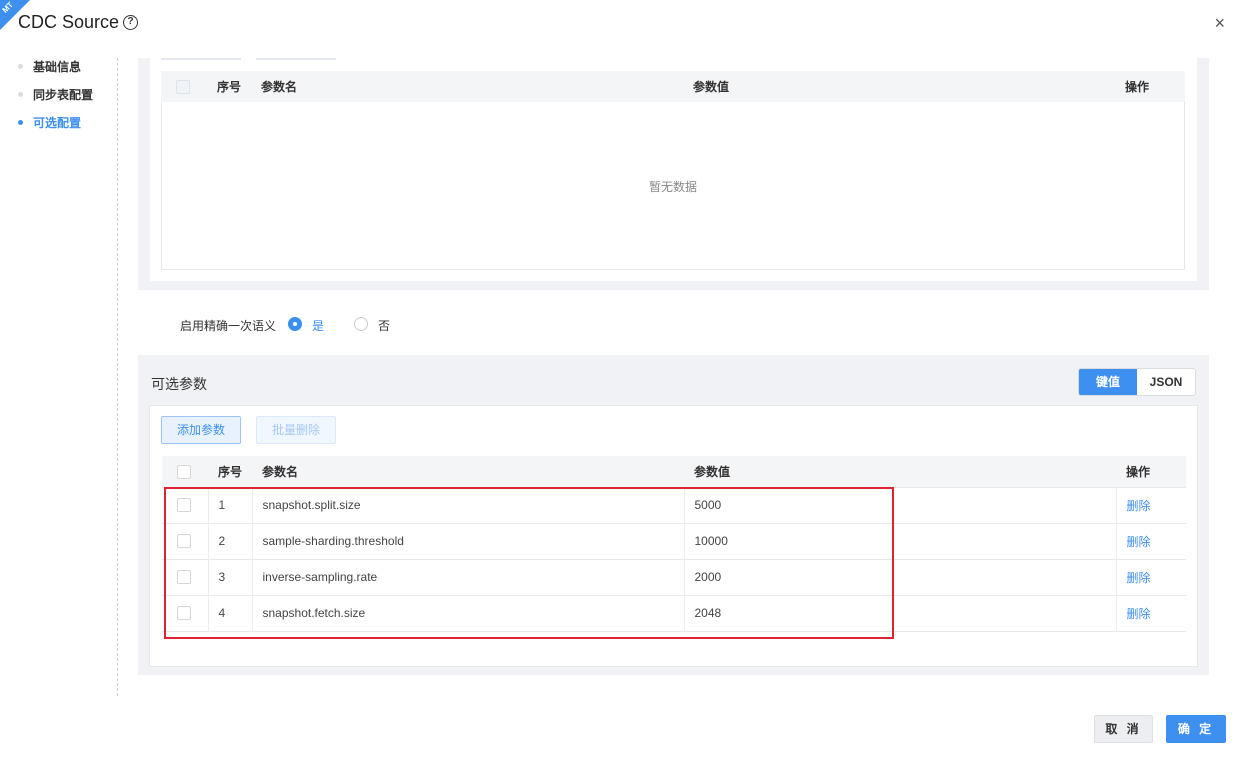  I want to click on radio-yes-label: 是, so click(318, 325).